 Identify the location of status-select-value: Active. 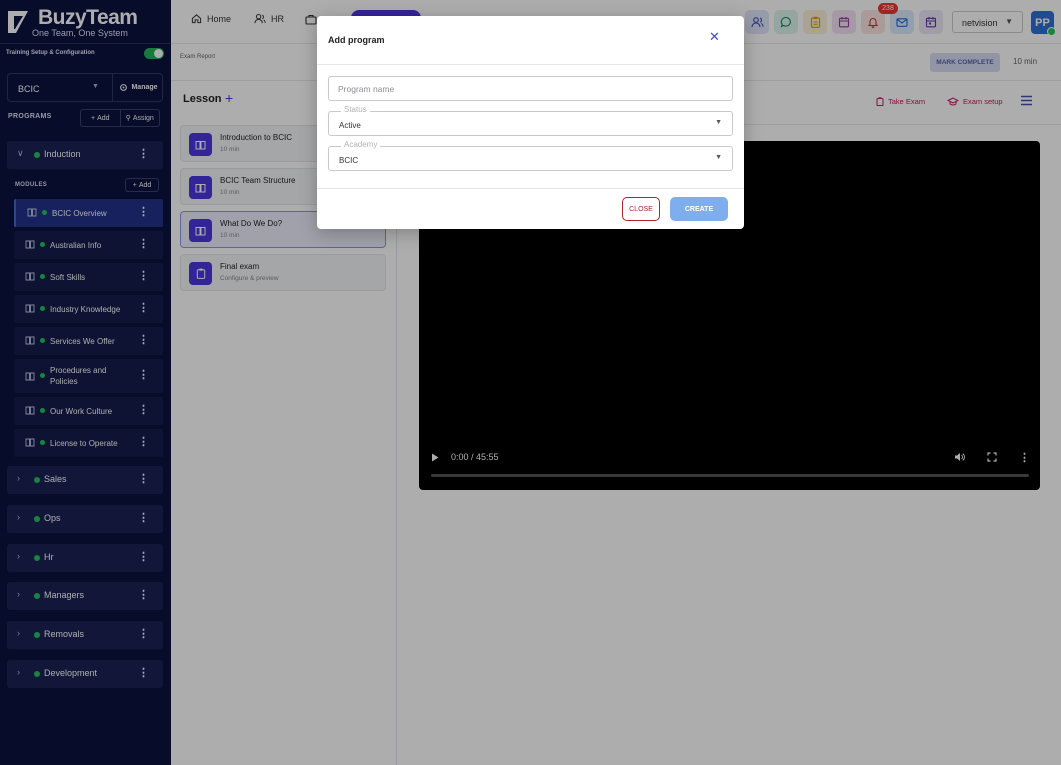
(350, 125).